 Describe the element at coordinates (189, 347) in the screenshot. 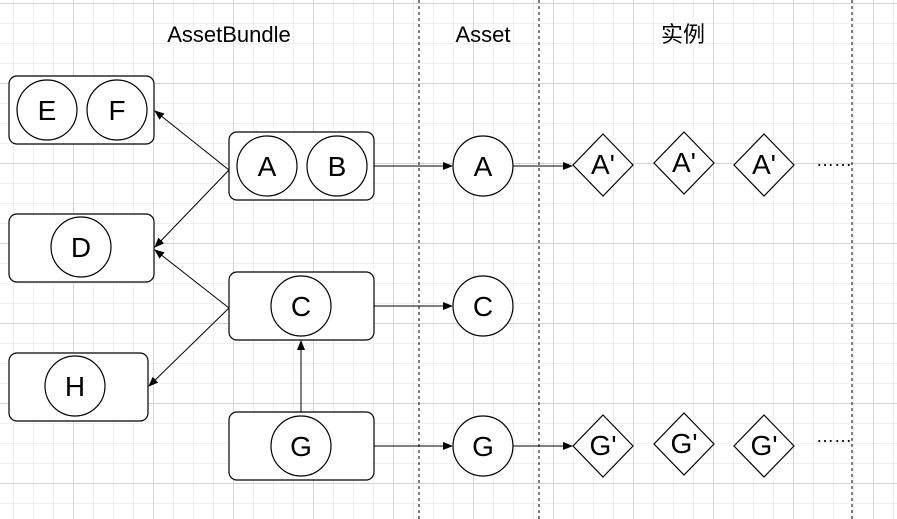

I see `arrow-c-to-h` at that location.